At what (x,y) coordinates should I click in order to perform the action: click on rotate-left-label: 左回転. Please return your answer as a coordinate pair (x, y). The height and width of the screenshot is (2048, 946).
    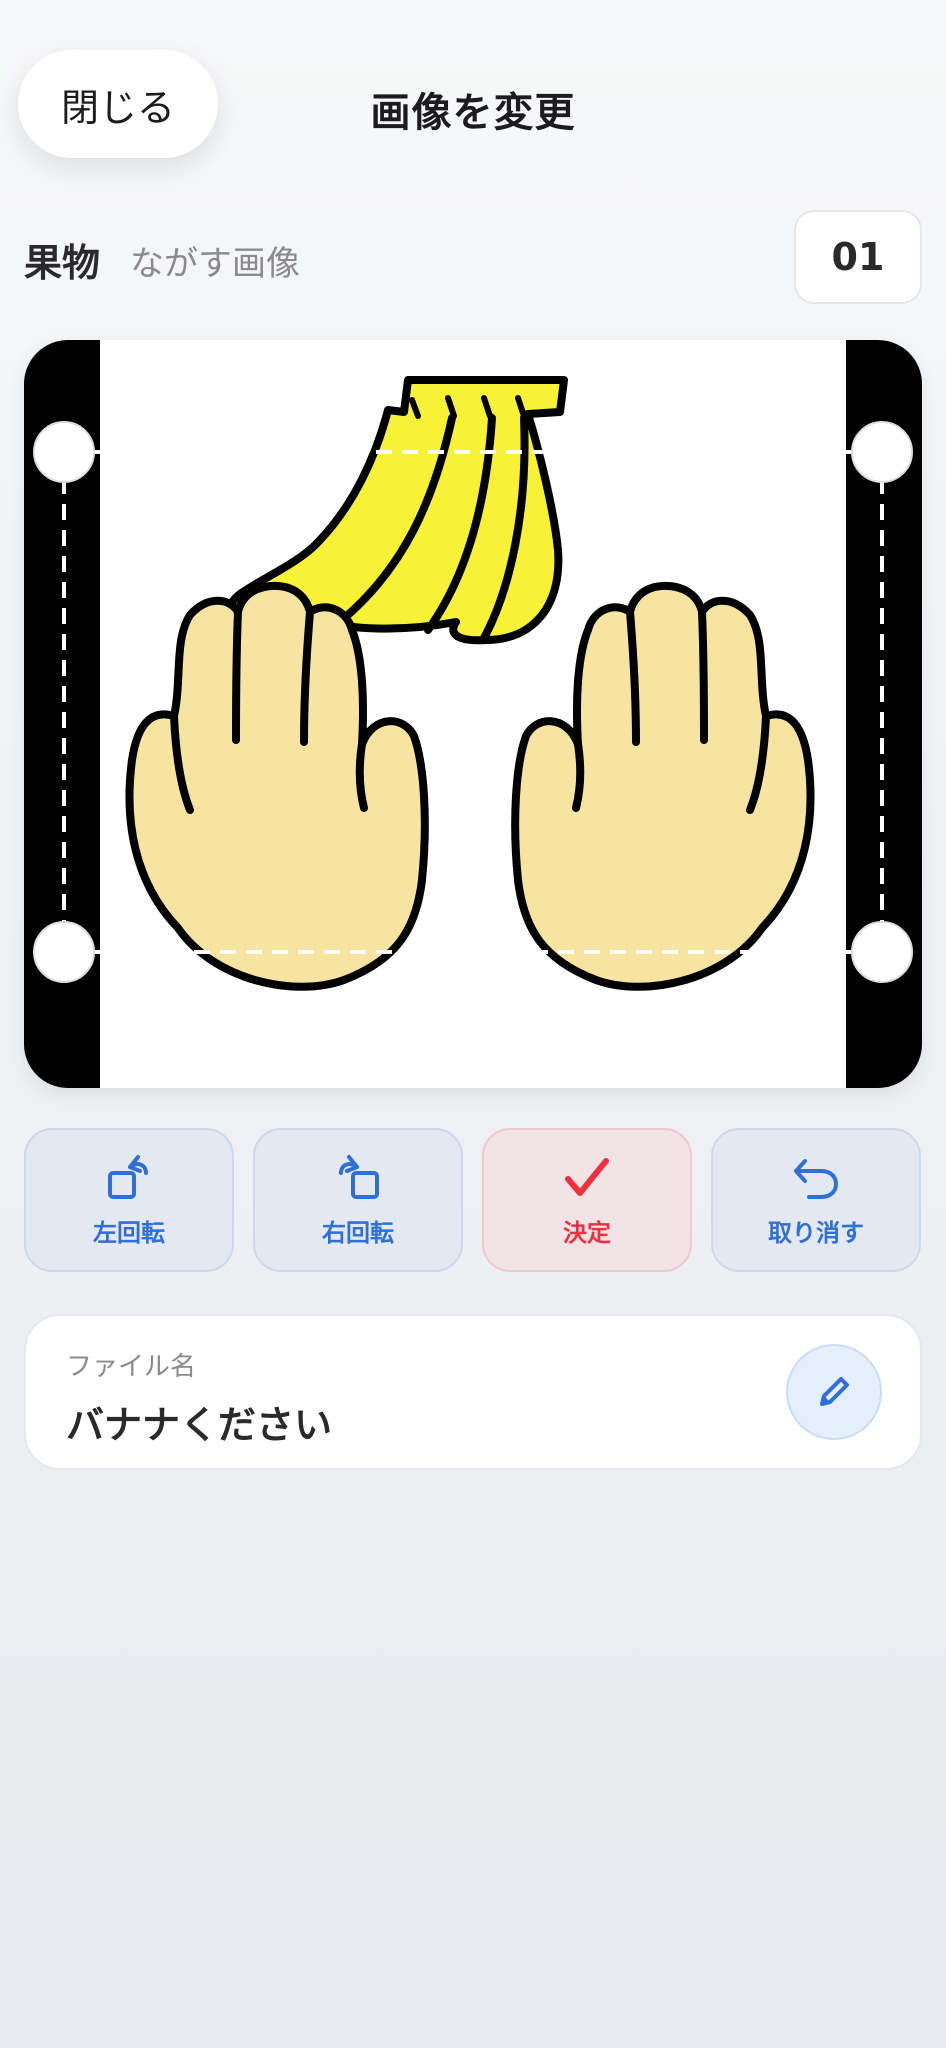
    Looking at the image, I should click on (129, 1232).